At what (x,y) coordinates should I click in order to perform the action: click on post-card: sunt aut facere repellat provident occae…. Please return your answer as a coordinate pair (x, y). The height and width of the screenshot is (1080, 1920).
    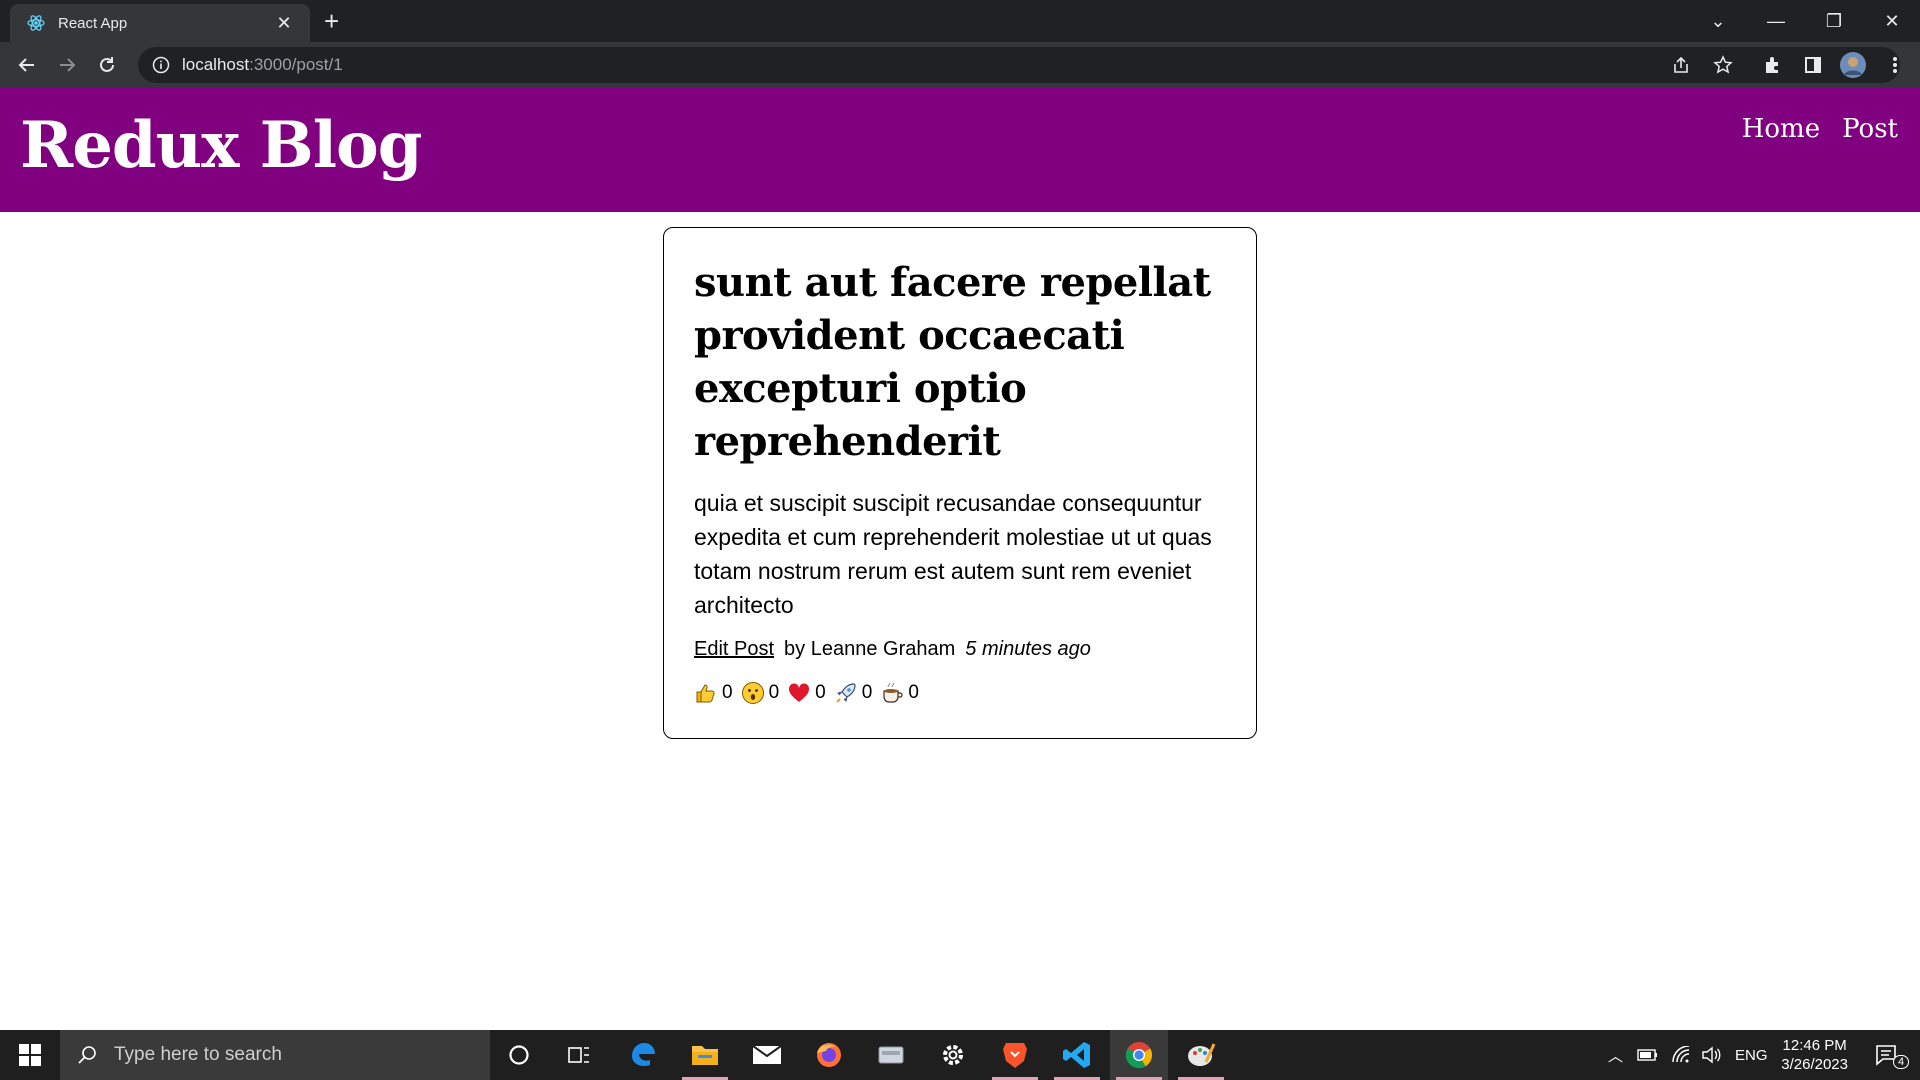
    Looking at the image, I should click on (960, 483).